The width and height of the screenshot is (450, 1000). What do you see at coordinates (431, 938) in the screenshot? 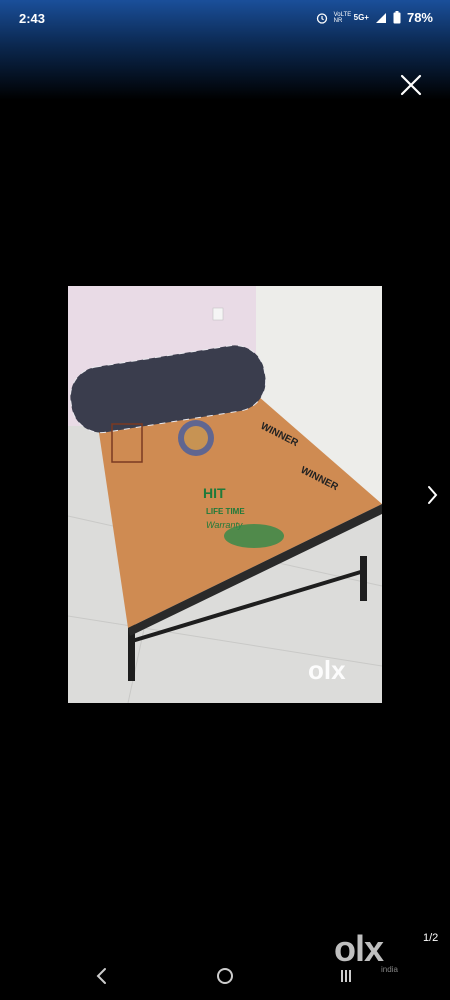
I see `page-indicator: 1/2` at bounding box center [431, 938].